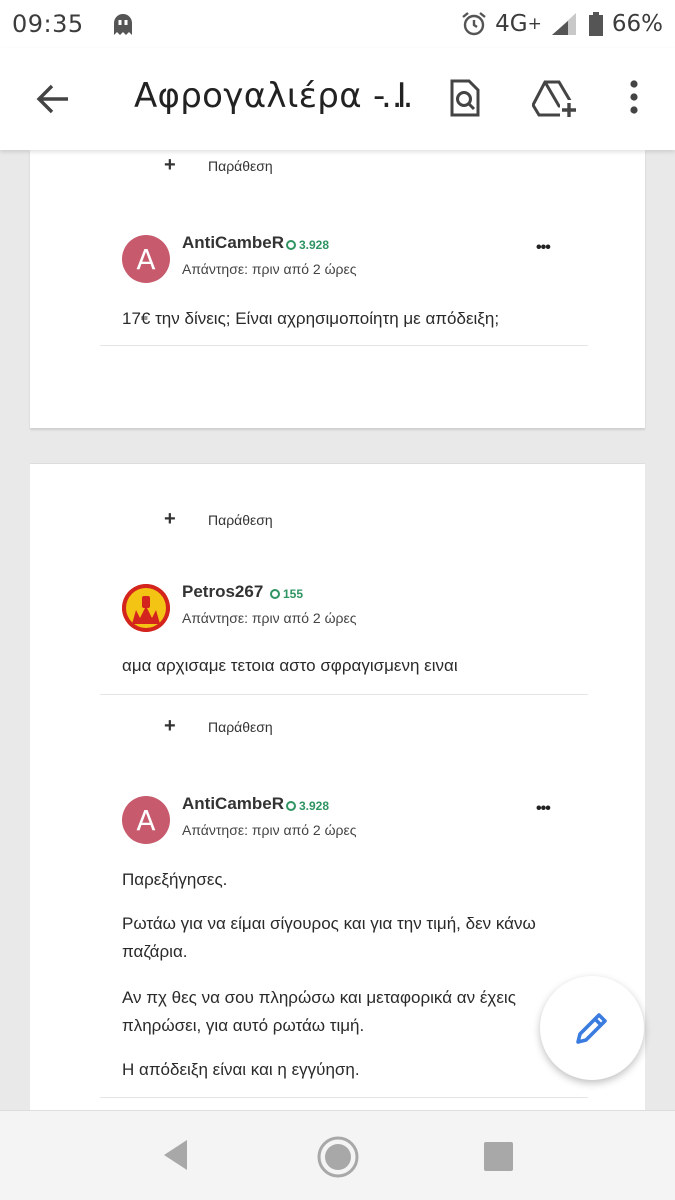 Image resolution: width=675 pixels, height=1200 pixels. What do you see at coordinates (474, 24) in the screenshot?
I see `alarm-icon` at bounding box center [474, 24].